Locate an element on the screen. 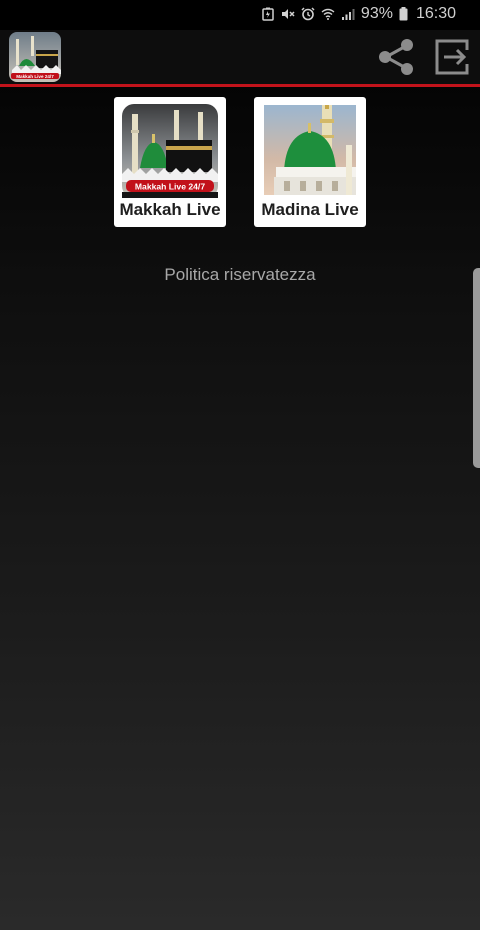 Image resolution: width=480 pixels, height=930 pixels. status-indicators: 93% 16:30 is located at coordinates (358, 14).